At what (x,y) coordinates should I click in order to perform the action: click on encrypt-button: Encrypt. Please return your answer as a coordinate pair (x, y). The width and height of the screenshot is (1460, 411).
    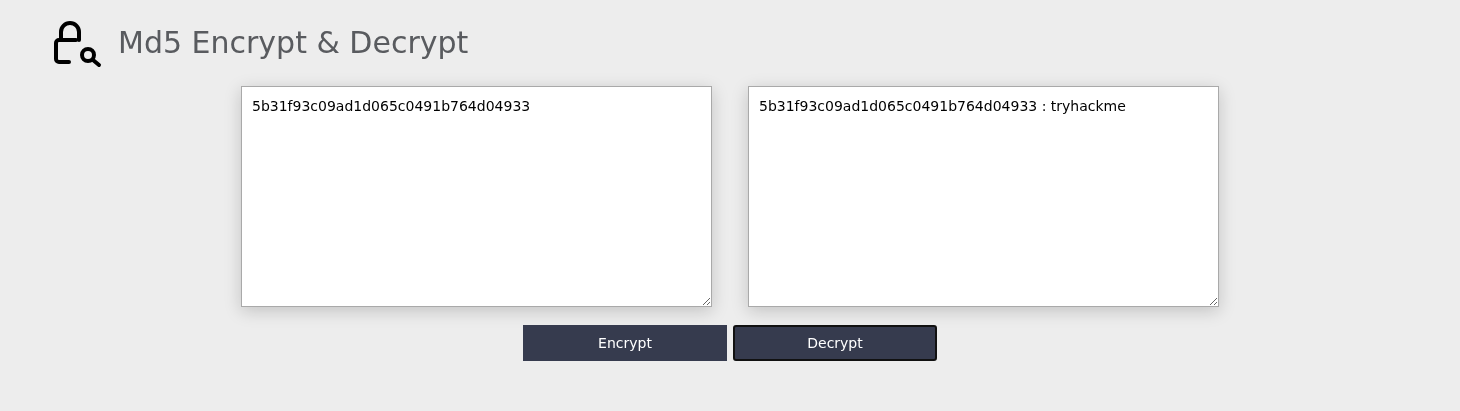
    Looking at the image, I should click on (625, 343).